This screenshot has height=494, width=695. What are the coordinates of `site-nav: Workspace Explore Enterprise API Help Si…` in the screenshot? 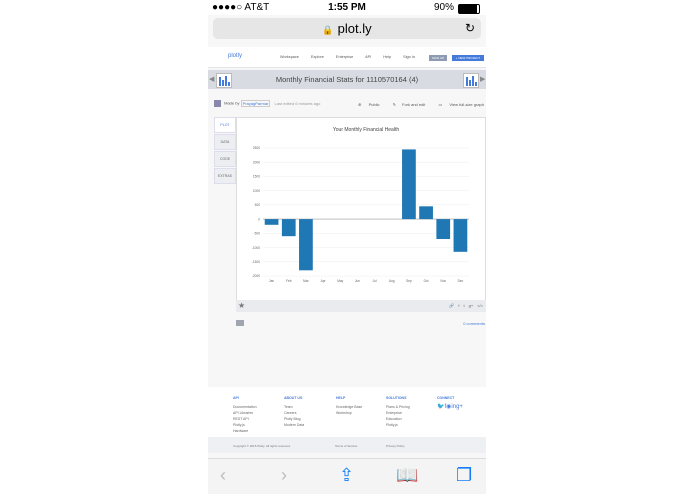 It's located at (353, 57).